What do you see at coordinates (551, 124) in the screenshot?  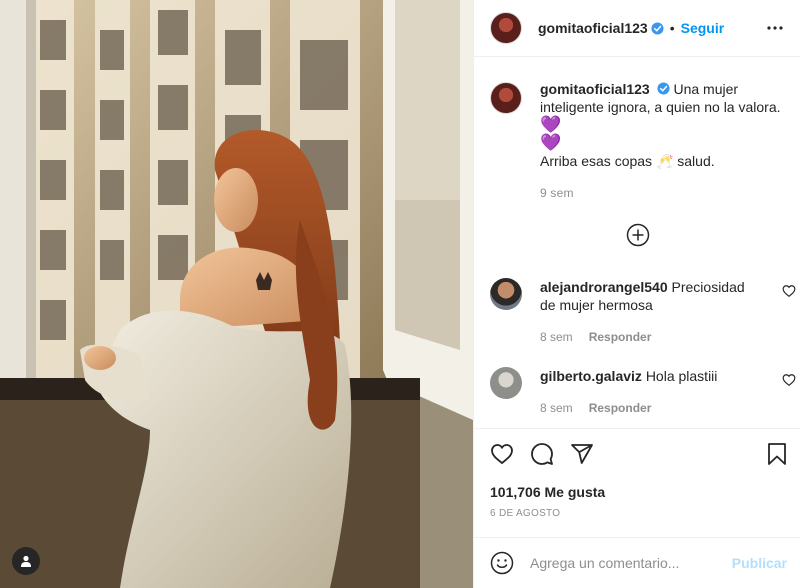 I see `purple-heart-1: 💜` at bounding box center [551, 124].